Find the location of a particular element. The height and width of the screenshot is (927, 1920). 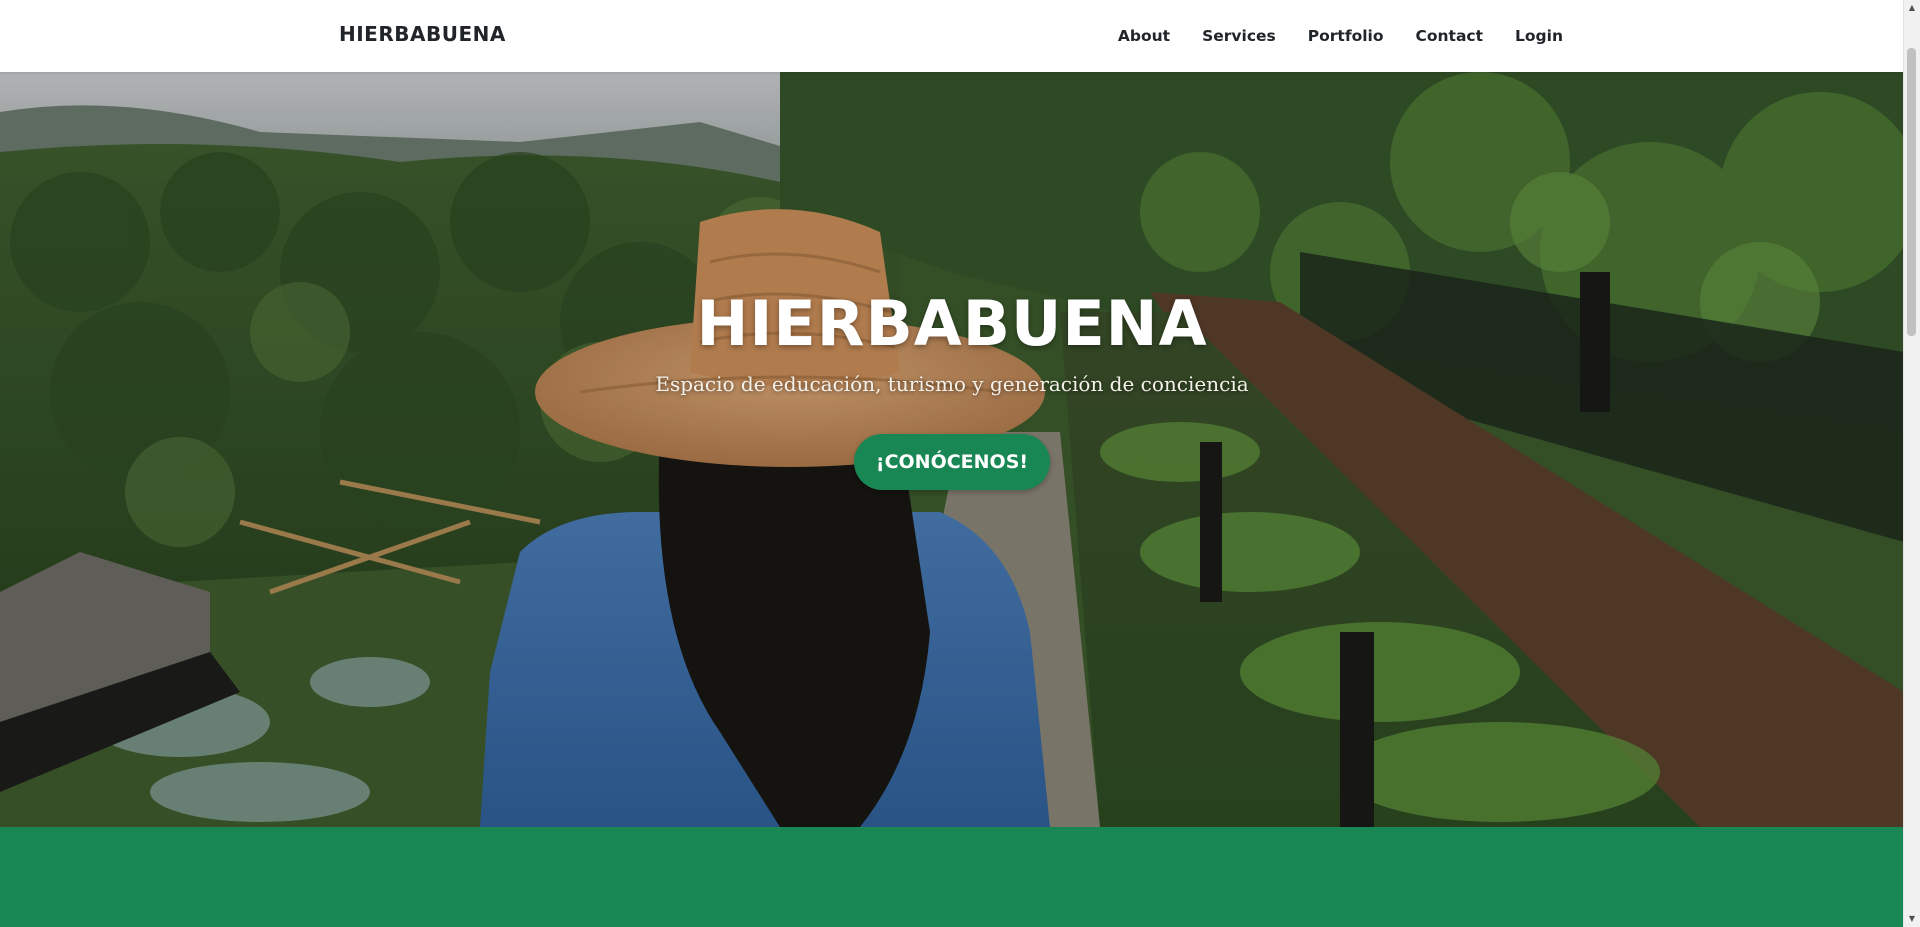

nav-links: About Services Portfolio Contact Login is located at coordinates (1340, 36).